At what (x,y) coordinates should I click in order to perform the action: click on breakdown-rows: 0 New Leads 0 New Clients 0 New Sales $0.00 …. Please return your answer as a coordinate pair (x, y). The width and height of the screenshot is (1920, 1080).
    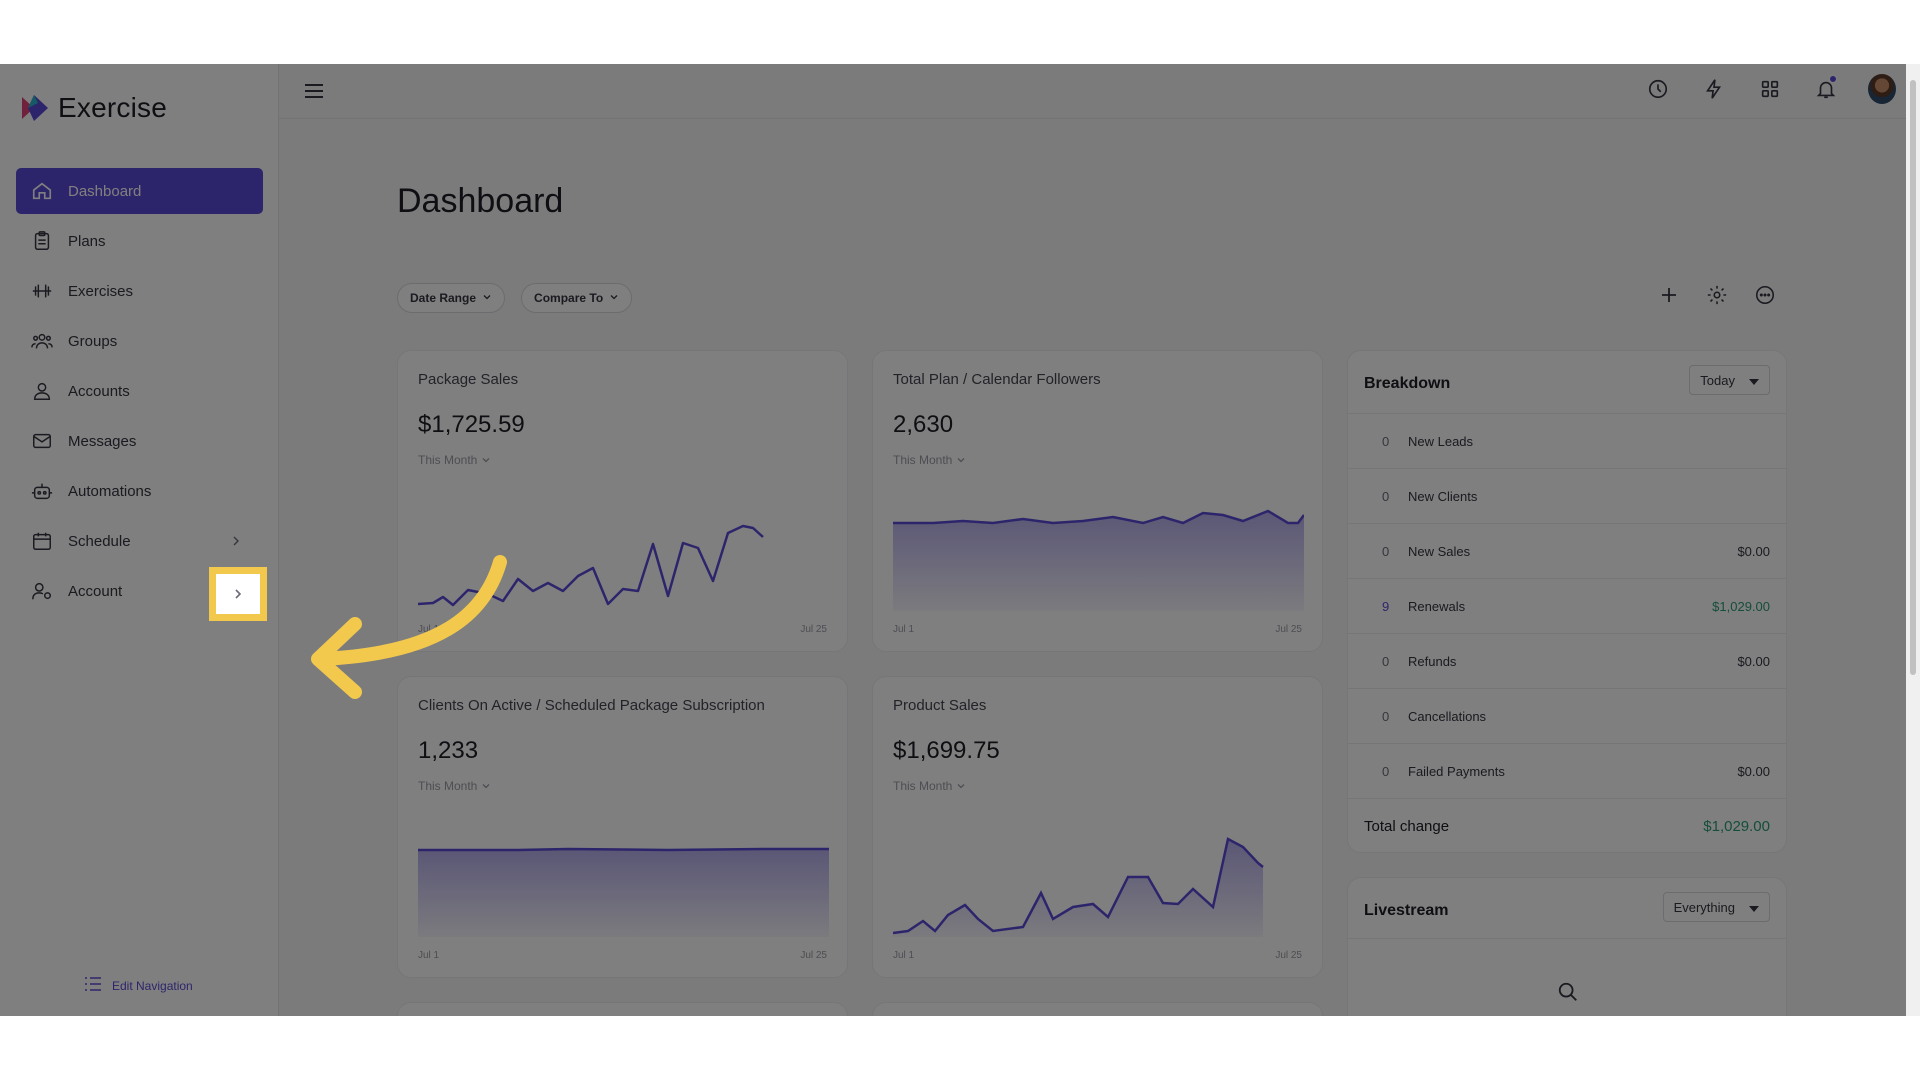
    Looking at the image, I should click on (1567, 605).